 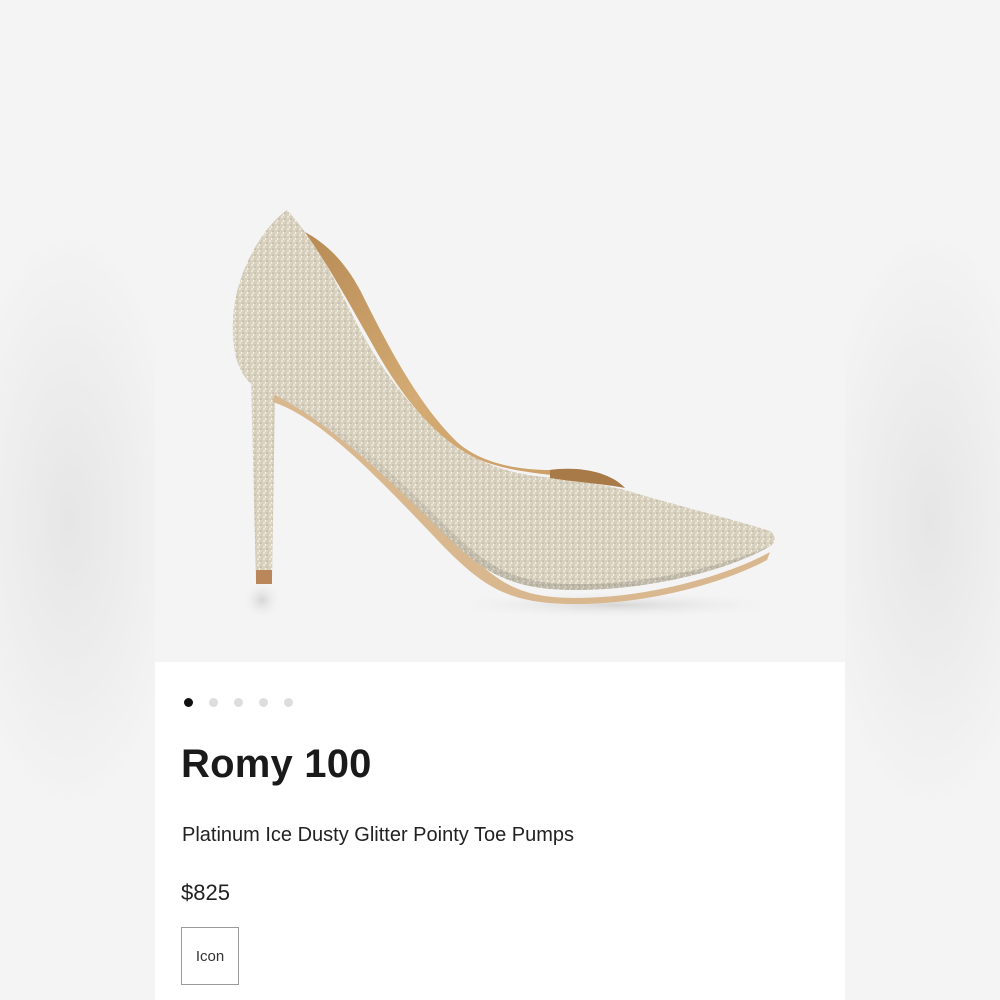 What do you see at coordinates (205, 892) in the screenshot?
I see `product-price: $825` at bounding box center [205, 892].